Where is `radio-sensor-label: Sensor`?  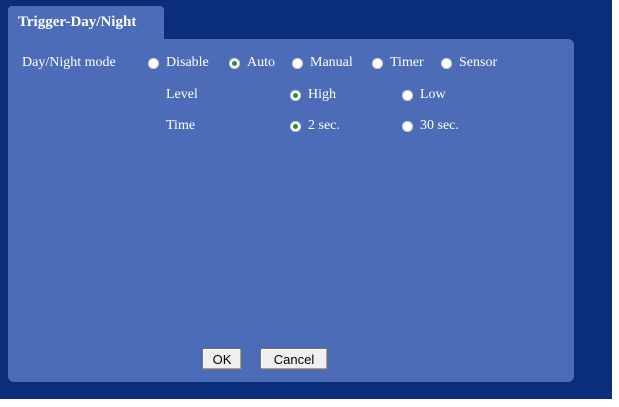
radio-sensor-label: Sensor is located at coordinates (478, 62).